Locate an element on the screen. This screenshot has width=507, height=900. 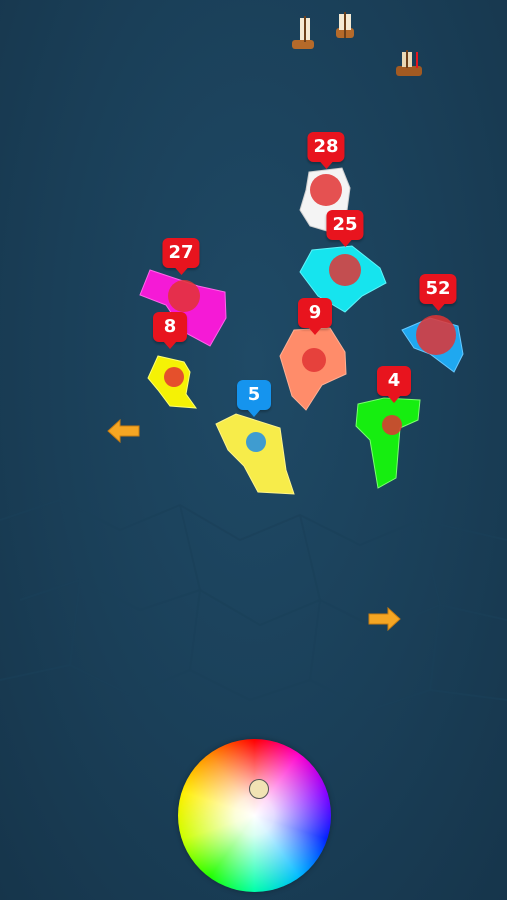
island-count-badge-white: 28 is located at coordinates (326, 150).